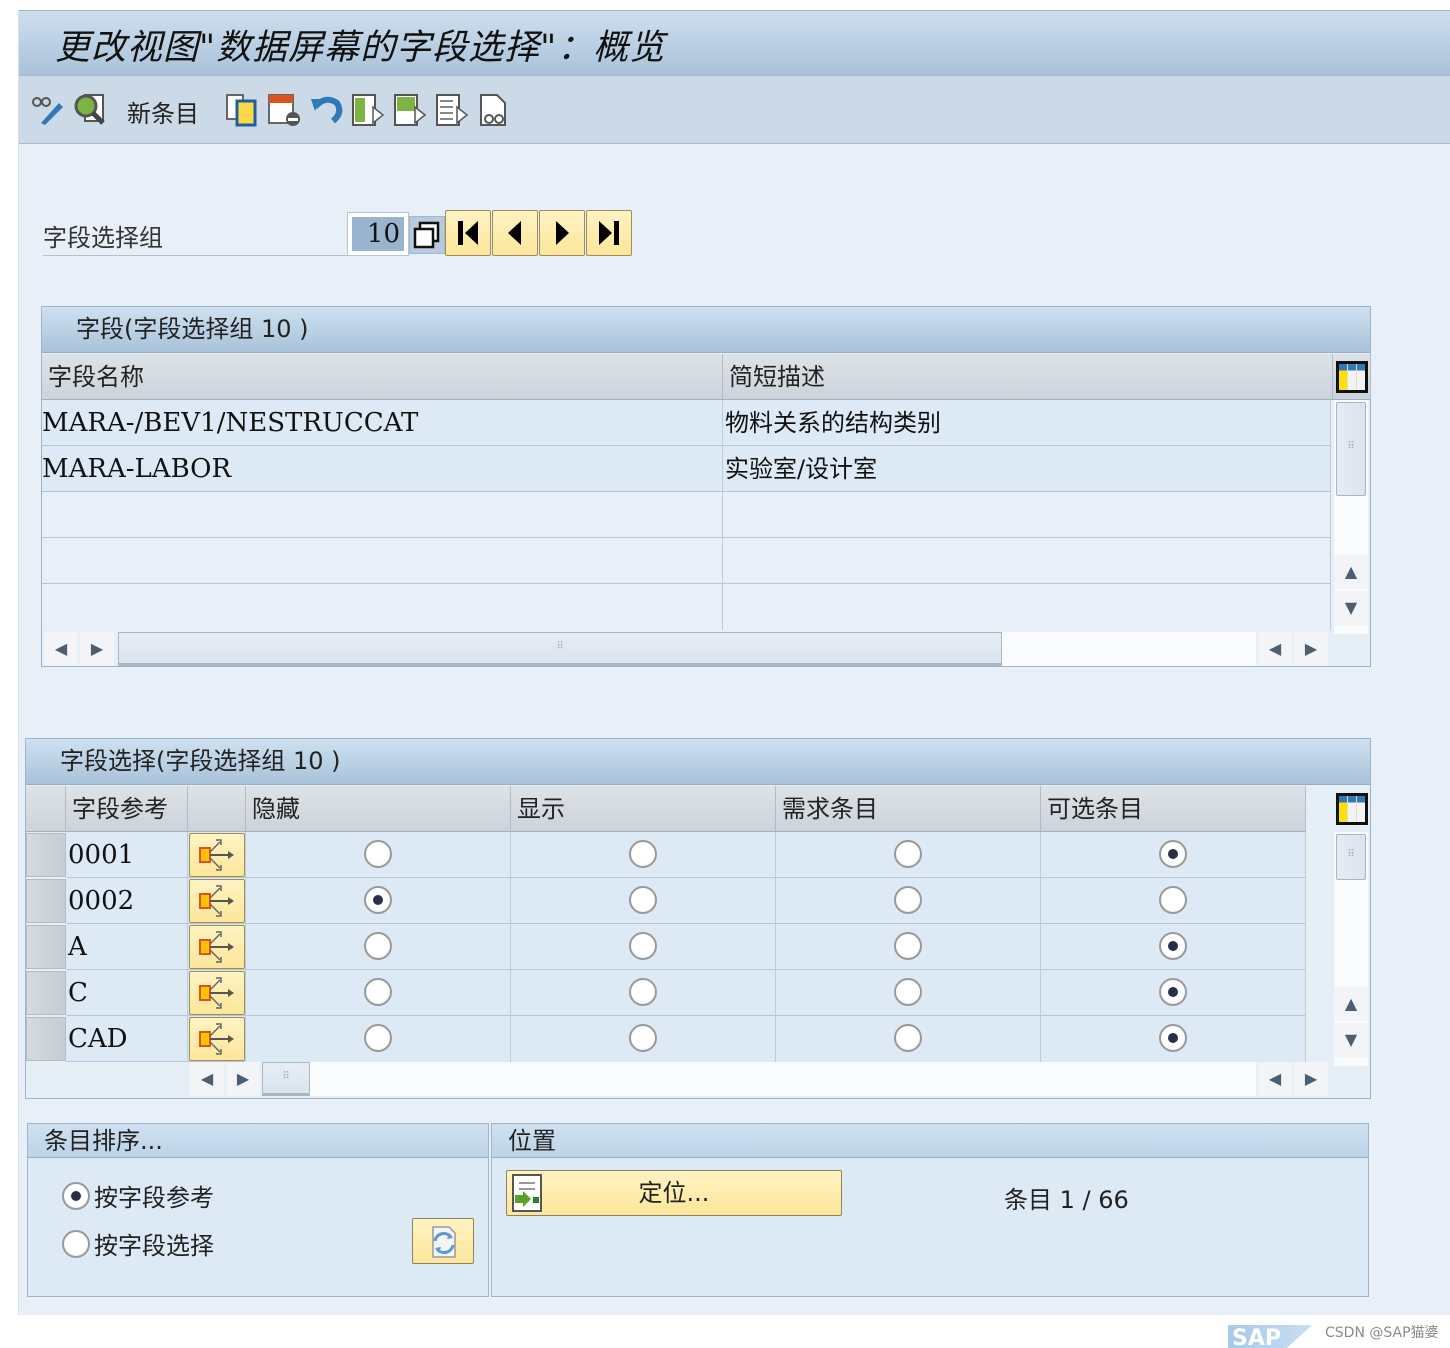  What do you see at coordinates (284, 110) in the screenshot?
I see `delete-icon` at bounding box center [284, 110].